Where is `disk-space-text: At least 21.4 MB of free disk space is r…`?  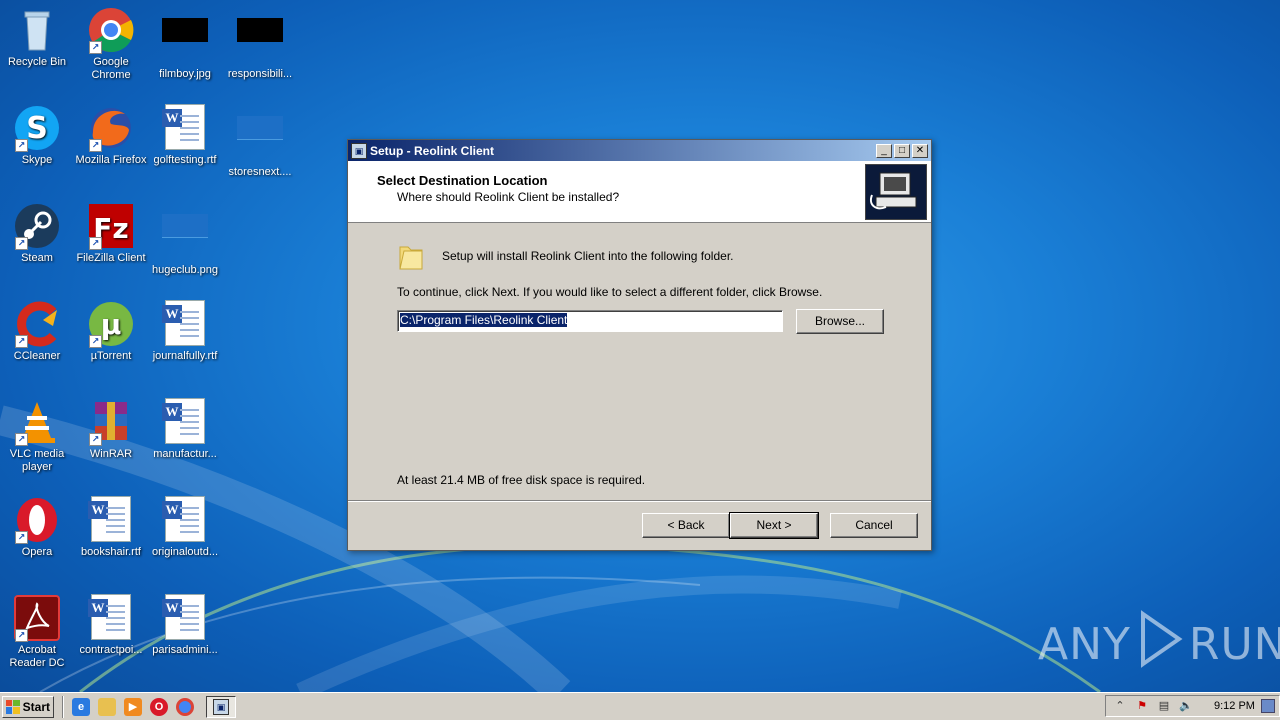
disk-space-text: At least 21.4 MB of free disk space is r… is located at coordinates (521, 480).